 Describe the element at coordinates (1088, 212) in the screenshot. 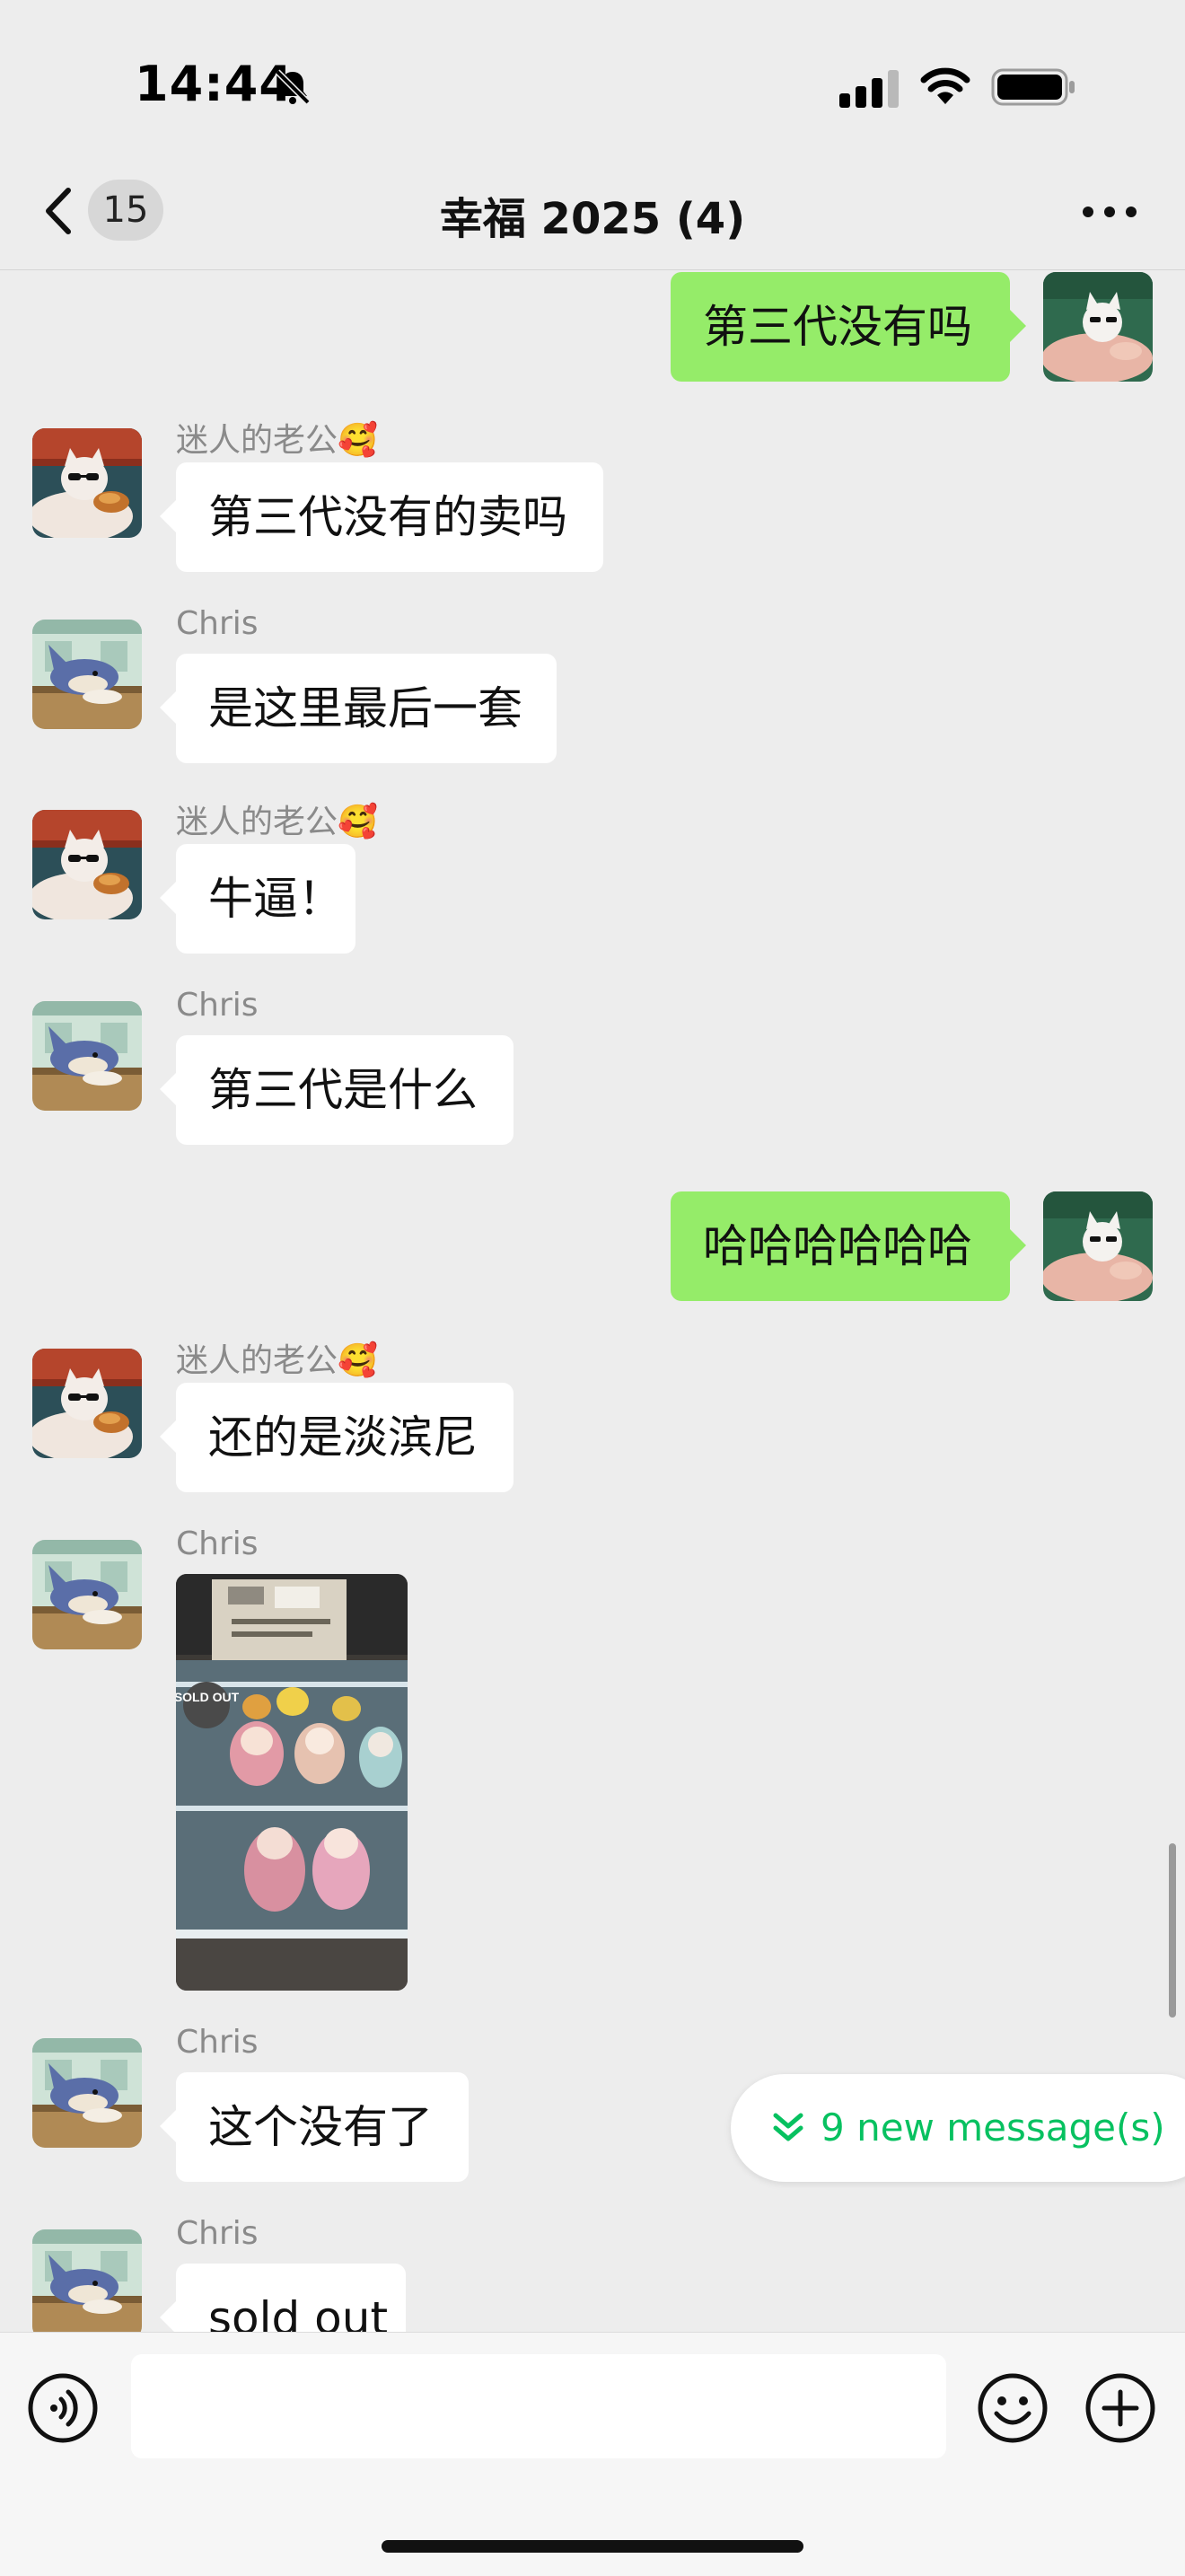

I see `ellipsis-icon` at that location.